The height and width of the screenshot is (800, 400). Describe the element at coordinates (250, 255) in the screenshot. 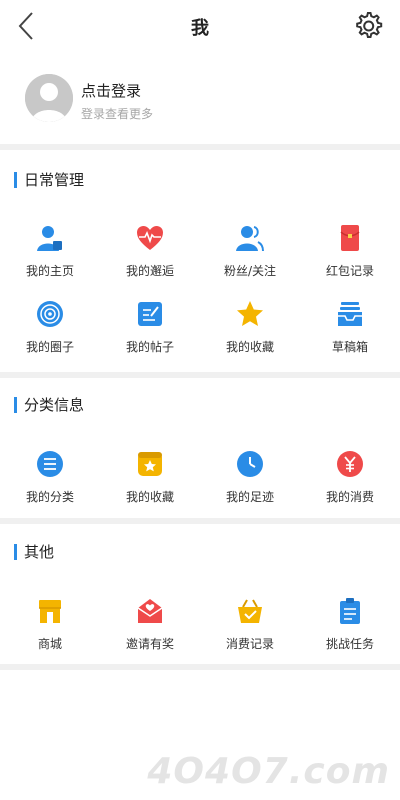

I see `fans-follow-item: 粉丝/关注` at that location.